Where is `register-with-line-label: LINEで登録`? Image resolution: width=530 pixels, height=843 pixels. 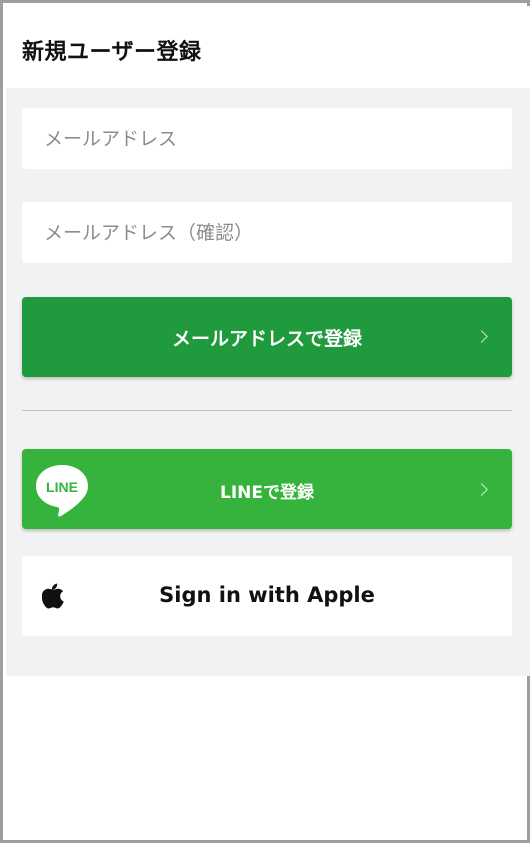 register-with-line-label: LINEで登録 is located at coordinates (267, 493).